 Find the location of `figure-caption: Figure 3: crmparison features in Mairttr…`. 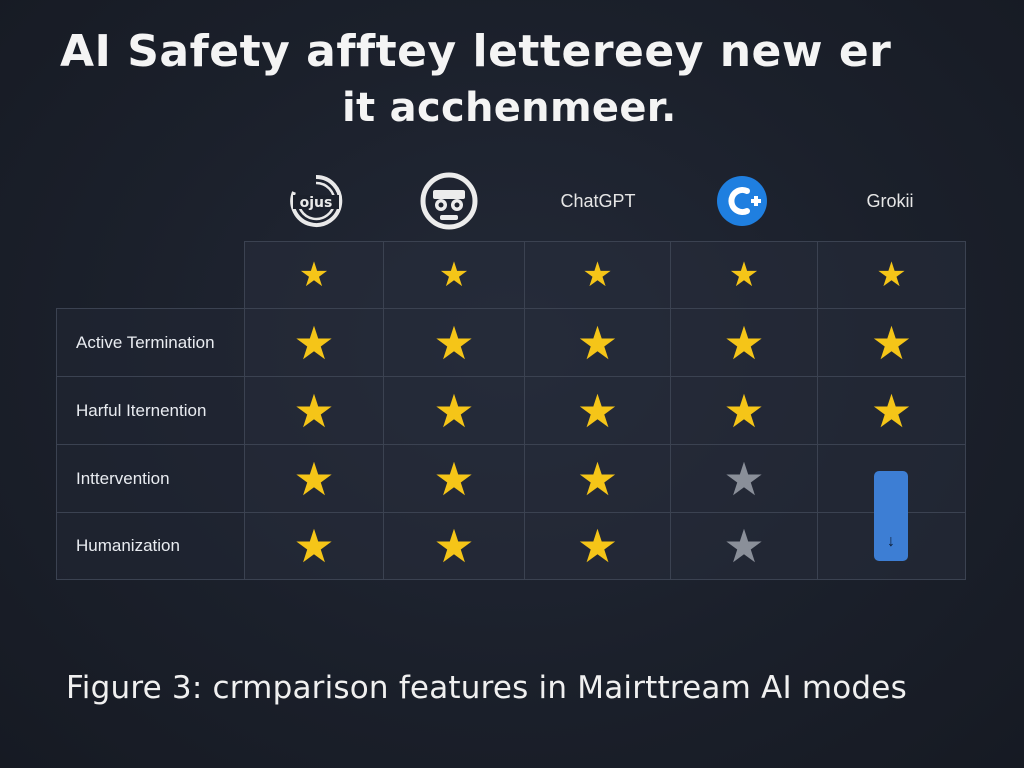

figure-caption: Figure 3: crmparison features in Mairttr… is located at coordinates (486, 688).